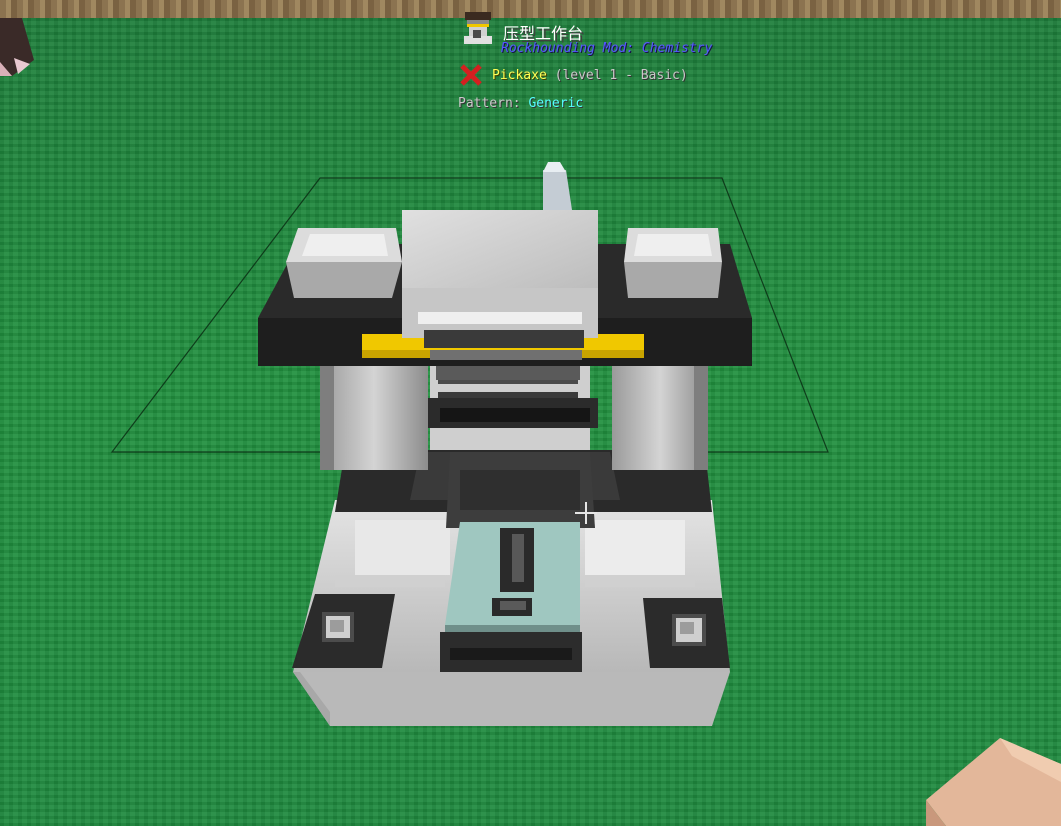 The width and height of the screenshot is (1061, 826). I want to click on tool-name: Pickaxe, so click(519, 75).